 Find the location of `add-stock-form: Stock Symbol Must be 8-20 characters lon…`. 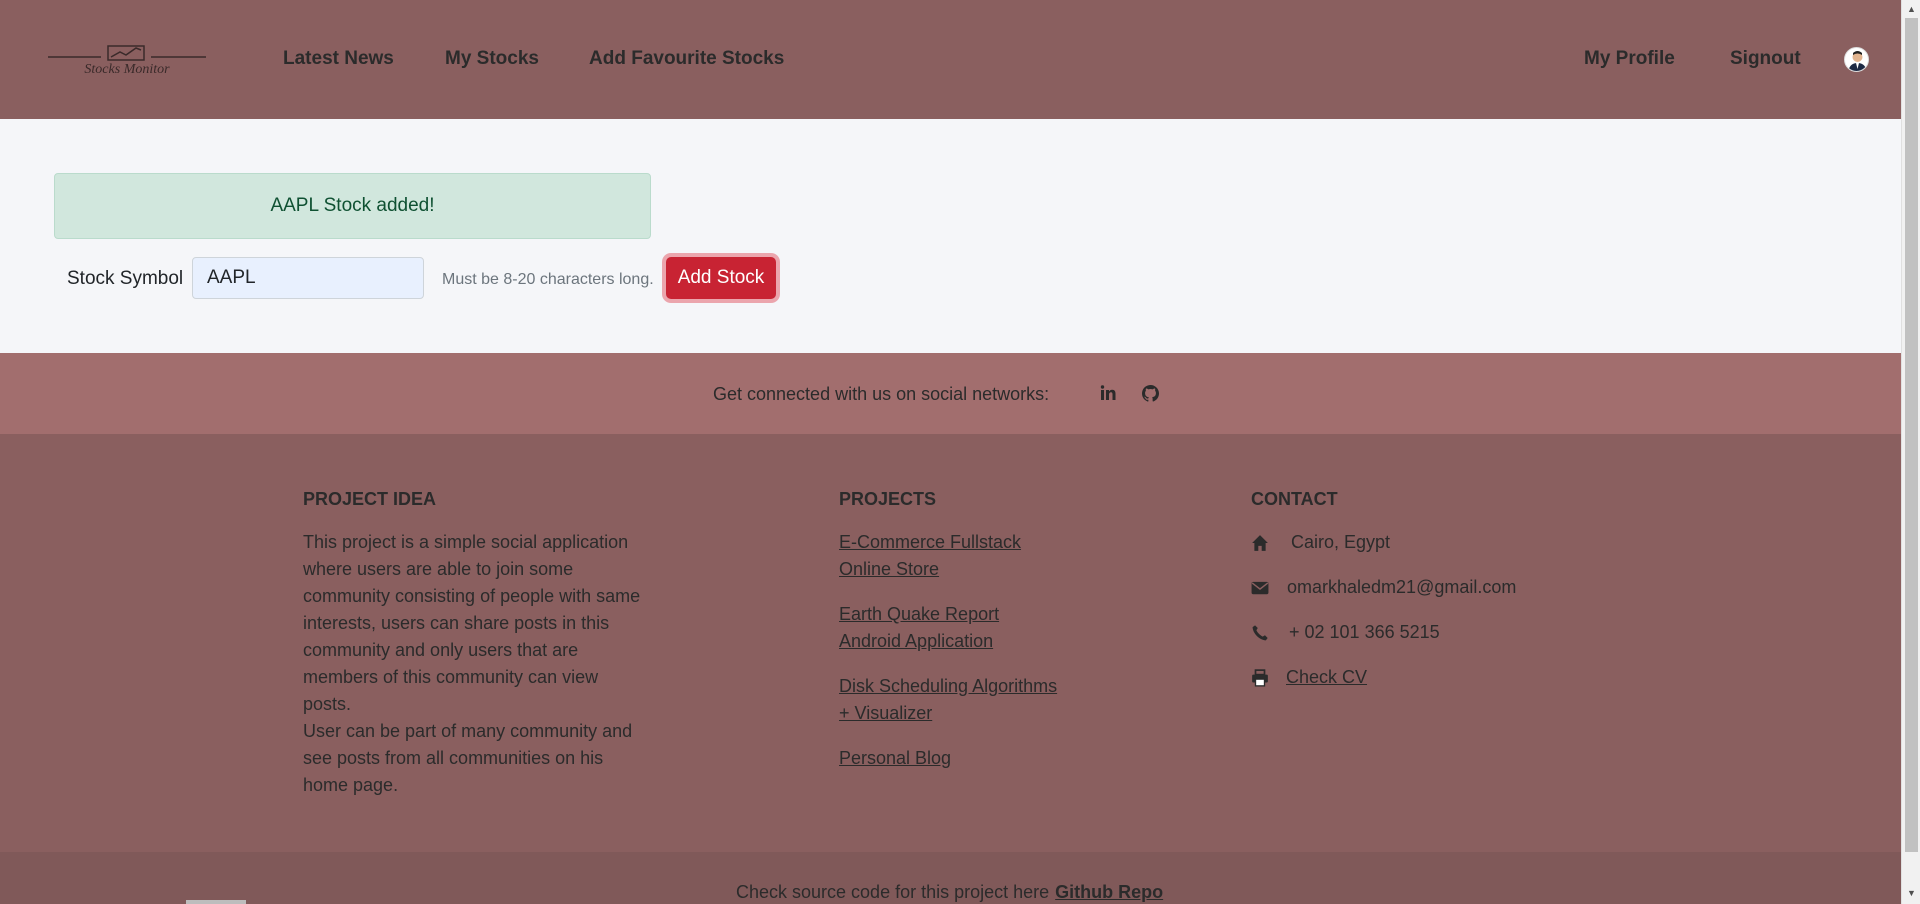

add-stock-form: Stock Symbol Must be 8-20 characters lon… is located at coordinates (434, 280).